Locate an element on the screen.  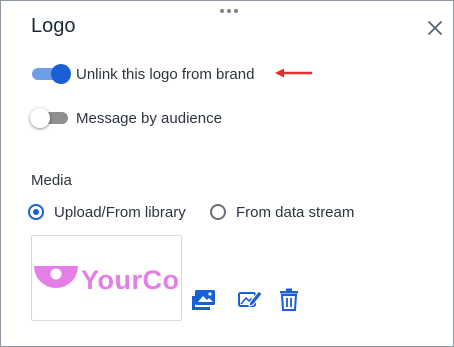
close-icon is located at coordinates (435, 28).